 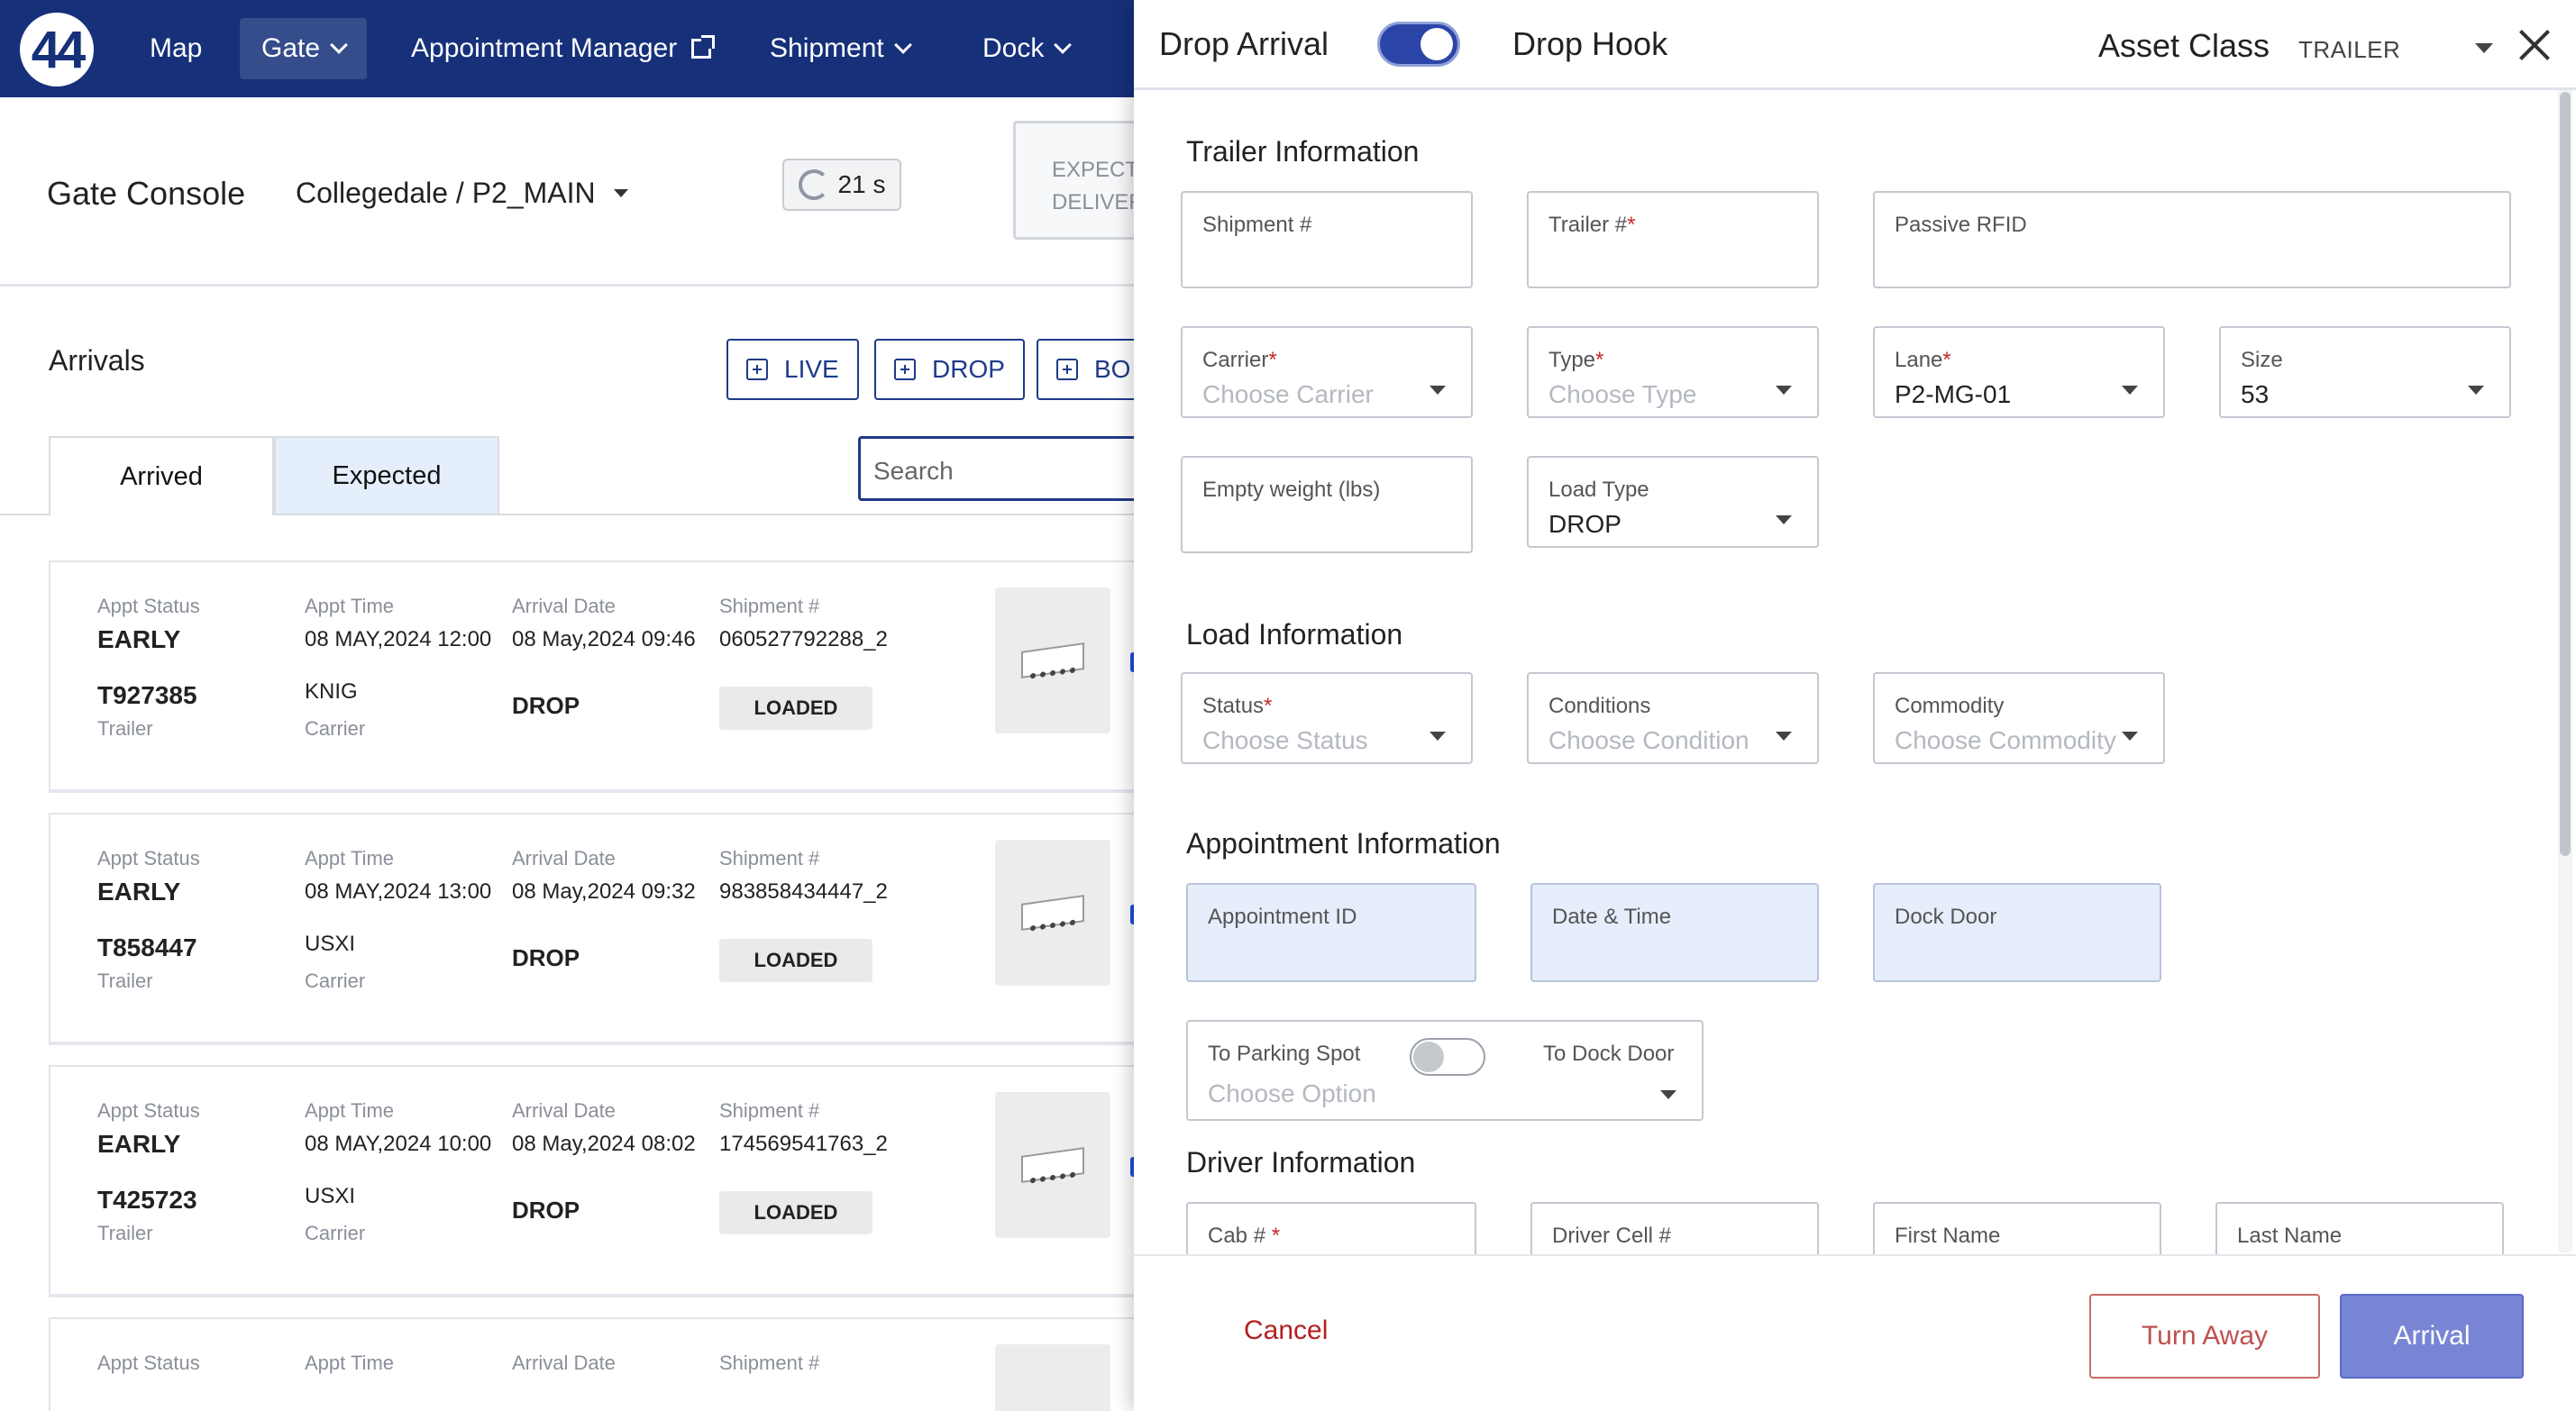 I want to click on field-label: Cab # *, so click(x=1244, y=1236).